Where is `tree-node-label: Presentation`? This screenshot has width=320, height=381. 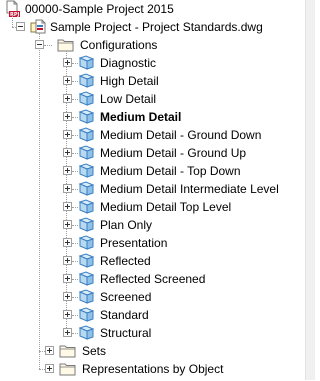
tree-node-label: Presentation is located at coordinates (133, 243).